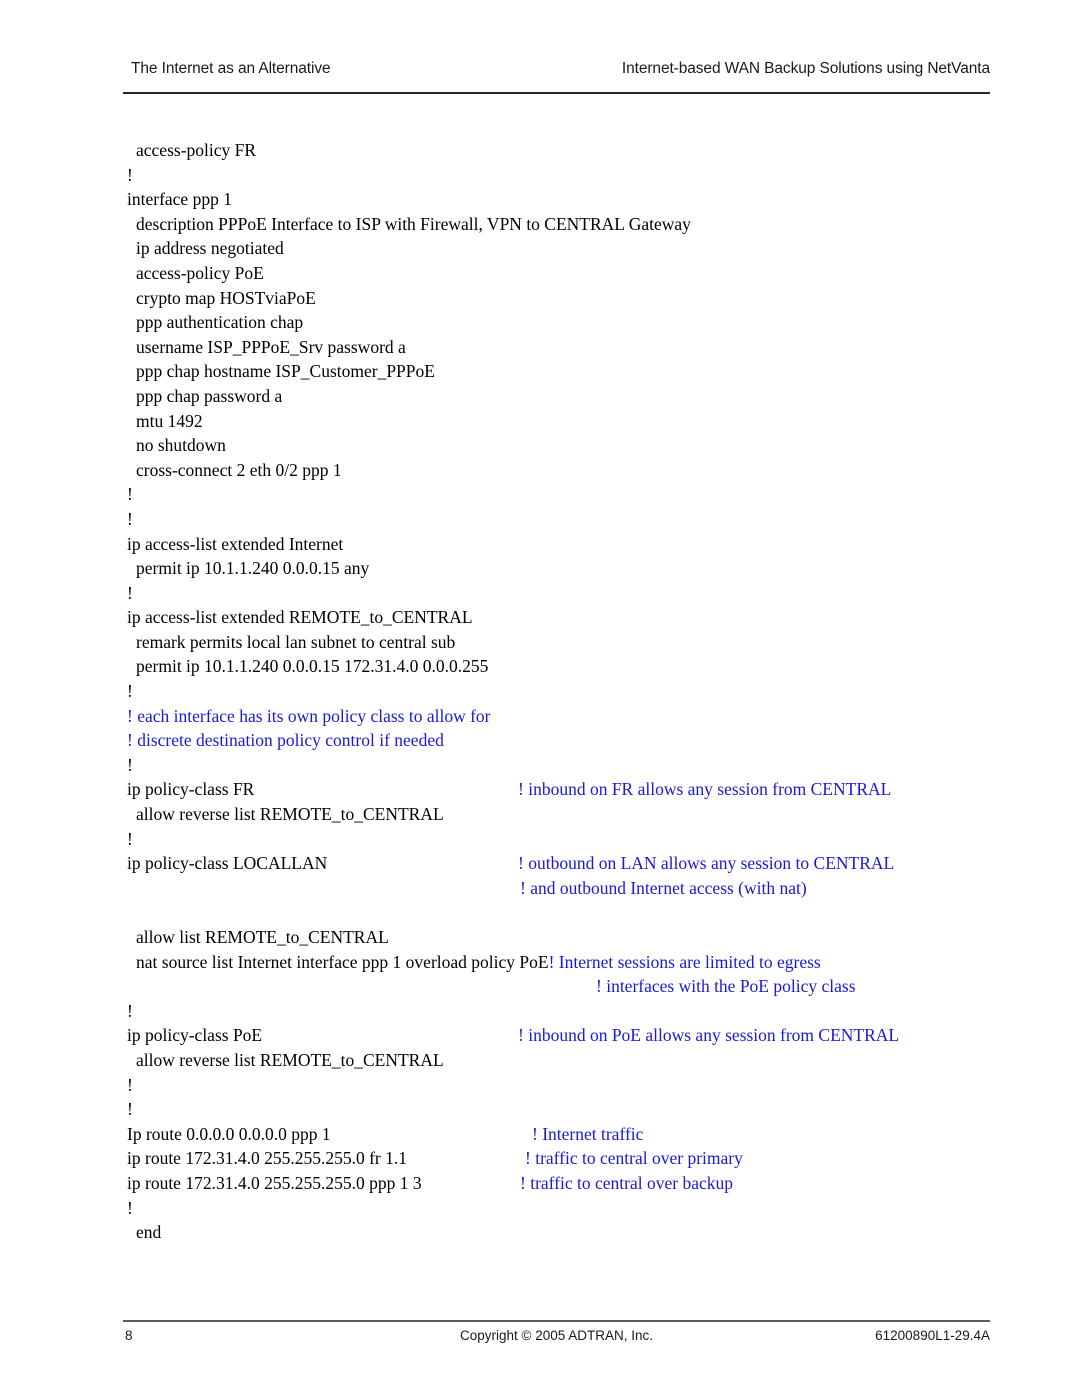 Image resolution: width=1080 pixels, height=1397 pixels. What do you see at coordinates (210, 248) in the screenshot?
I see `config-command-text: ip address negotiated` at bounding box center [210, 248].